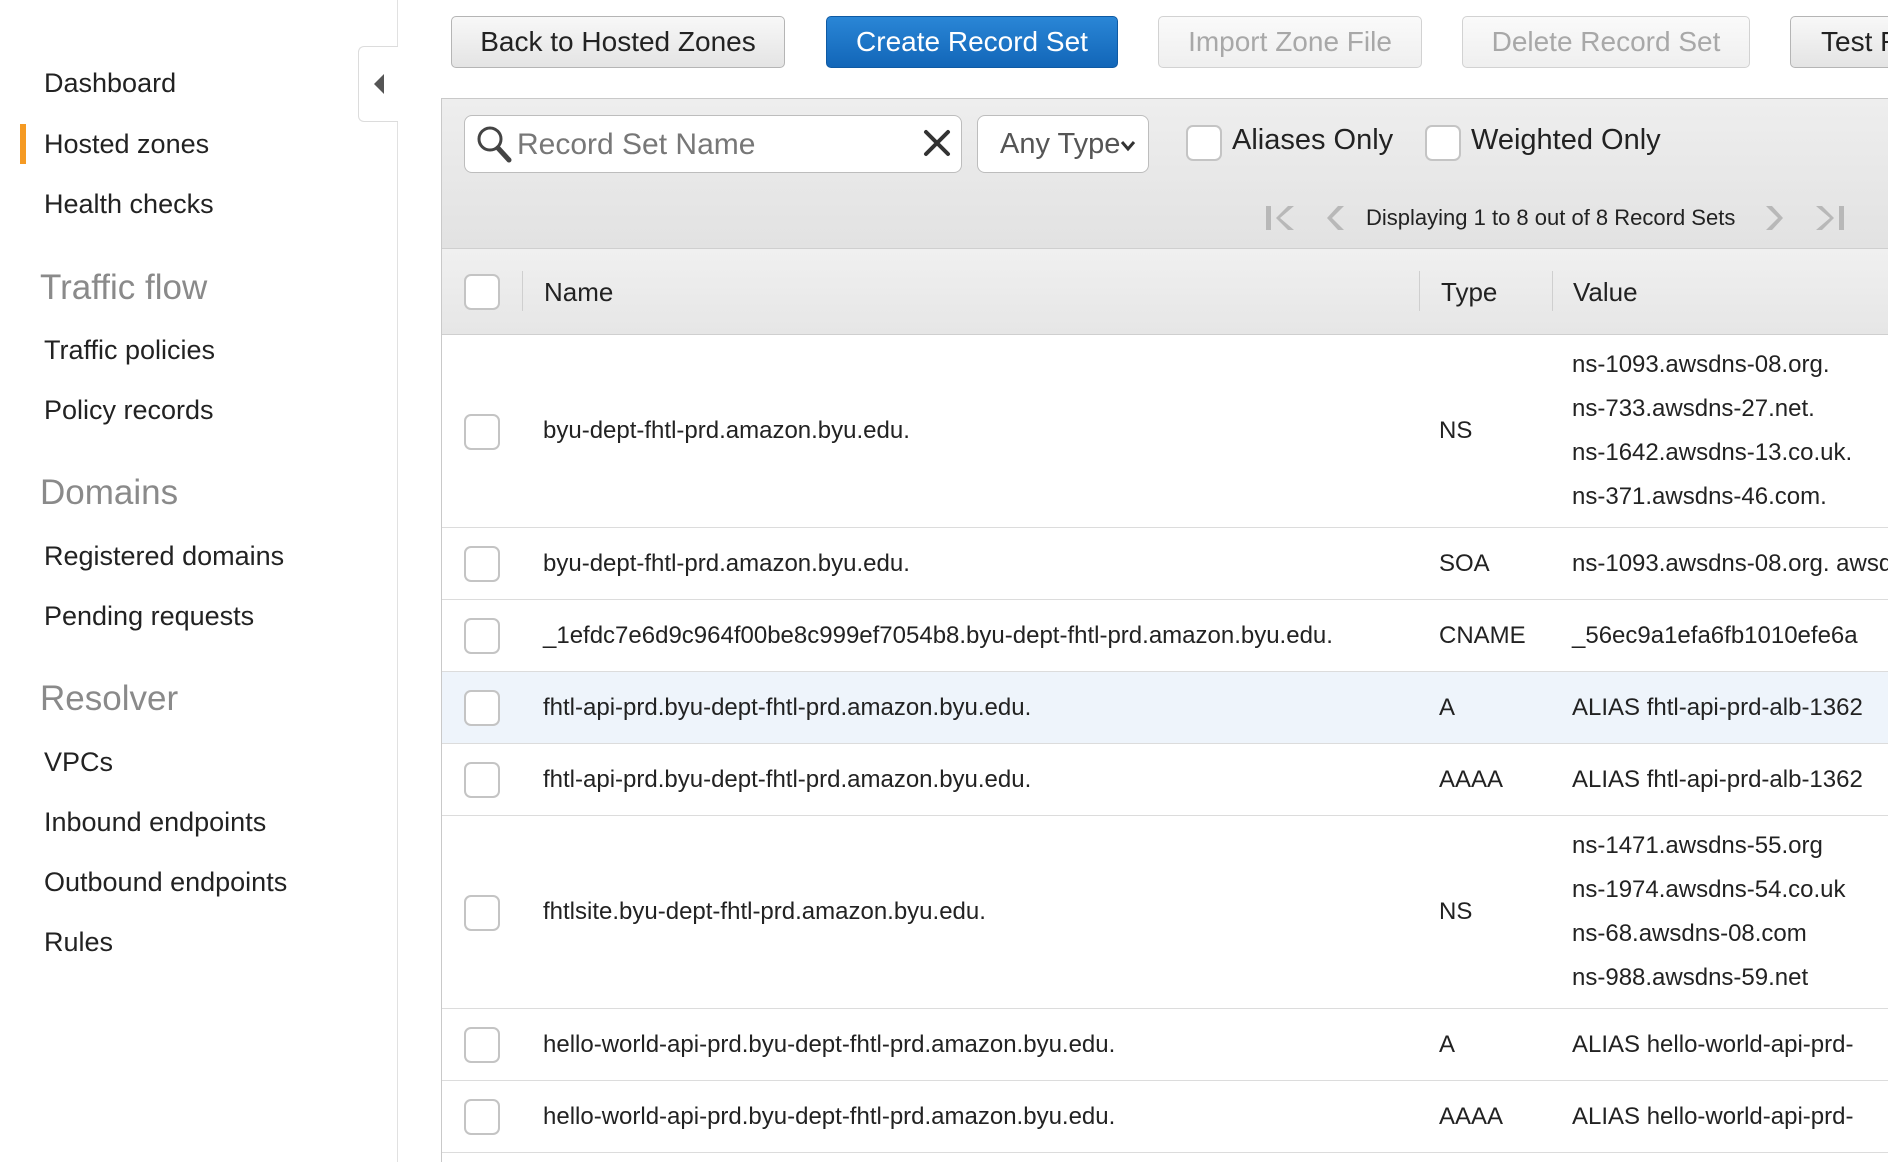 Image resolution: width=1888 pixels, height=1162 pixels. I want to click on weighted-only-label: Weighted Only, so click(1566, 140).